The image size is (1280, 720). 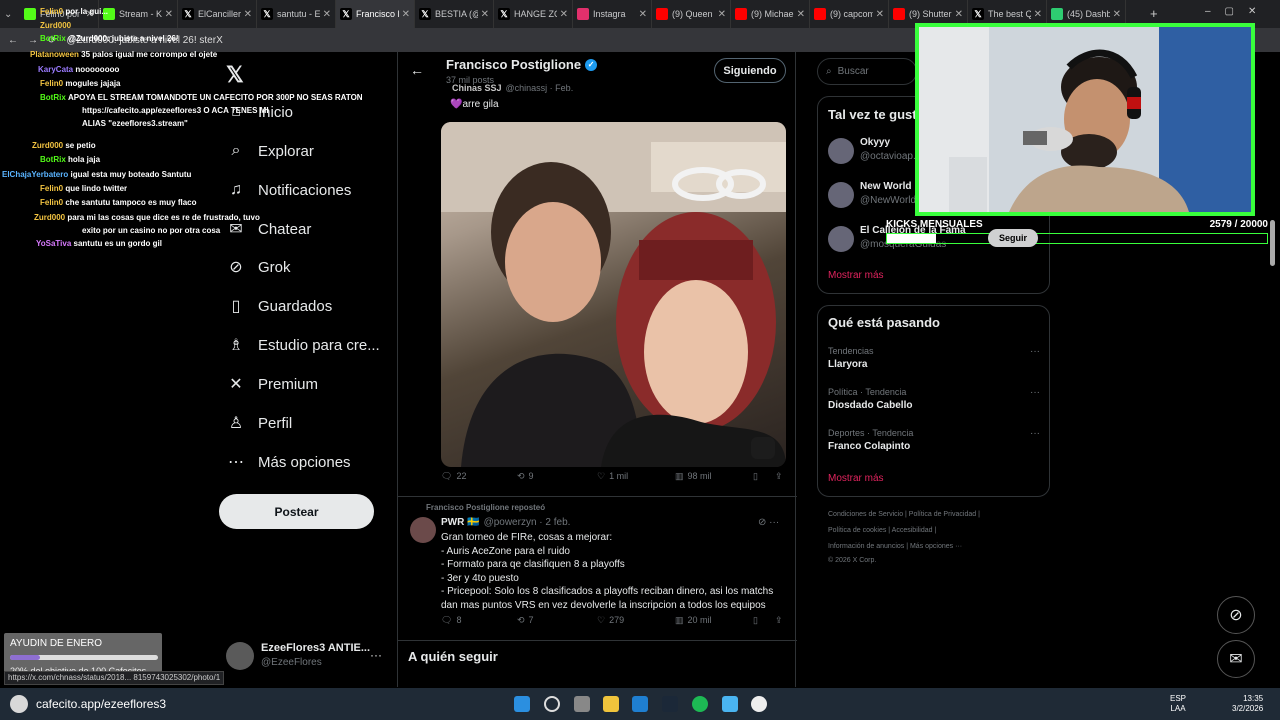 What do you see at coordinates (610, 620) in the screenshot?
I see `like-button: ♡ 279` at bounding box center [610, 620].